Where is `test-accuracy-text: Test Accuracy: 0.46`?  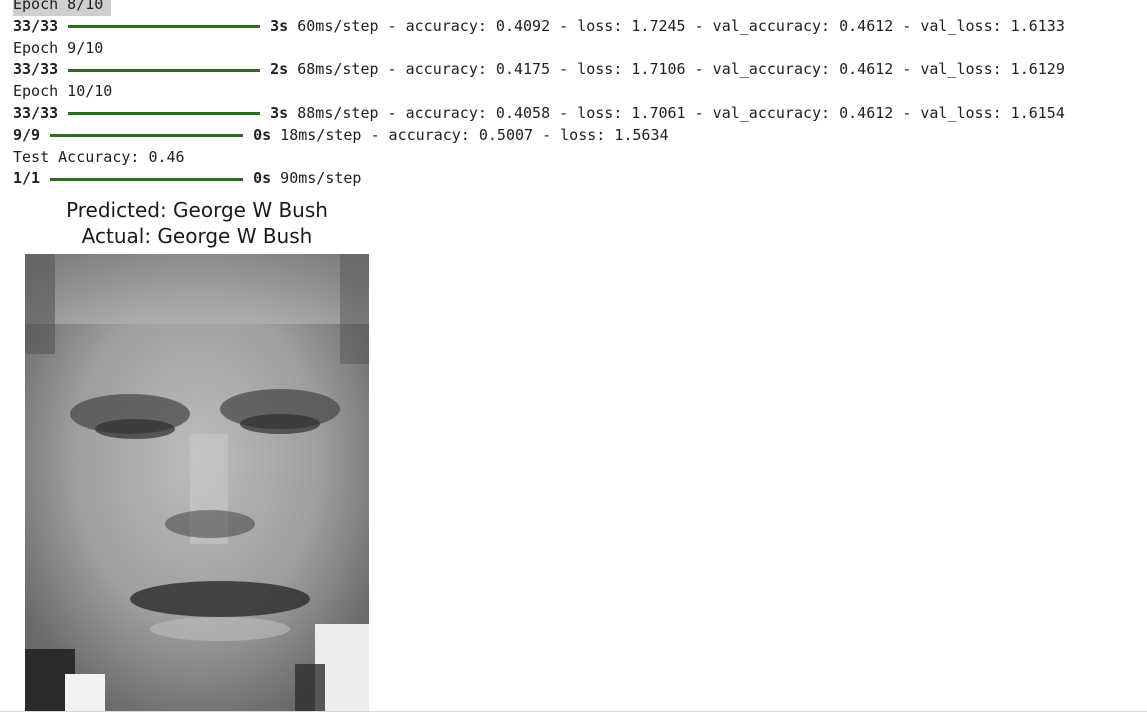
test-accuracy-text: Test Accuracy: 0.46 is located at coordinates (99, 156).